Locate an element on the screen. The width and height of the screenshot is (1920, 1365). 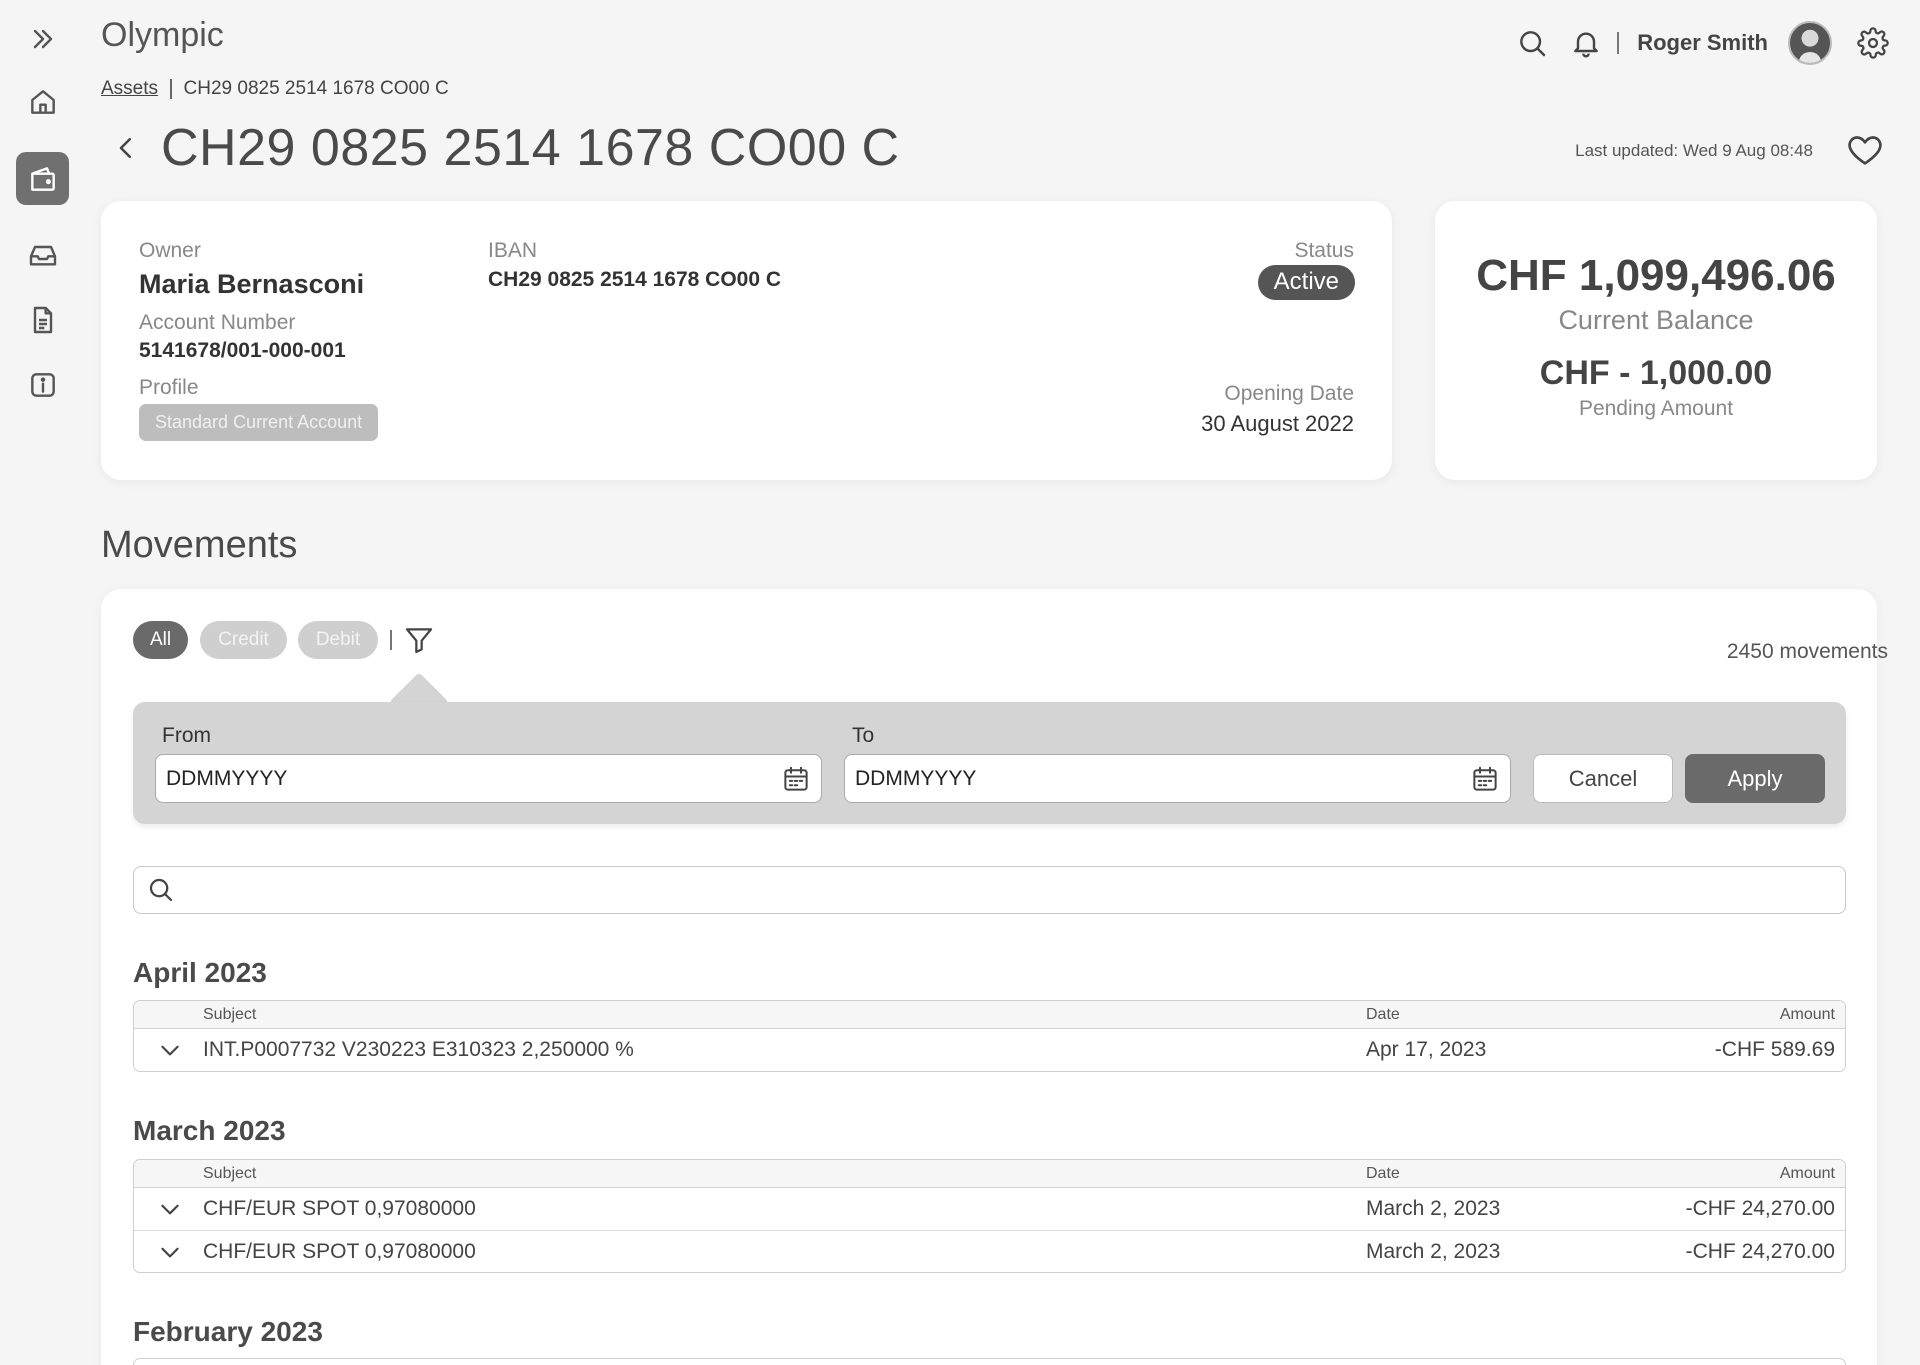
user-name: Roger Smith is located at coordinates (1702, 43).